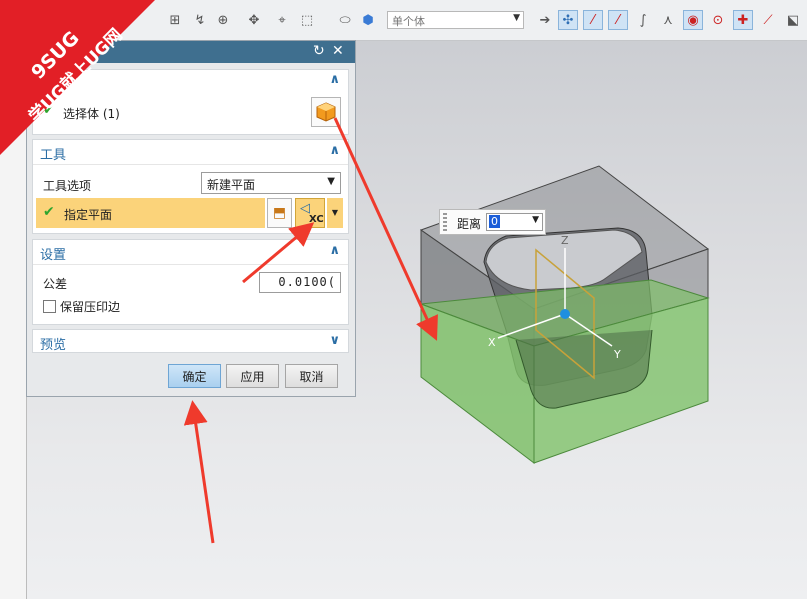 This screenshot has width=807, height=599. Describe the element at coordinates (278, 253) in the screenshot. I see `arrow-to-plane-button` at that location.